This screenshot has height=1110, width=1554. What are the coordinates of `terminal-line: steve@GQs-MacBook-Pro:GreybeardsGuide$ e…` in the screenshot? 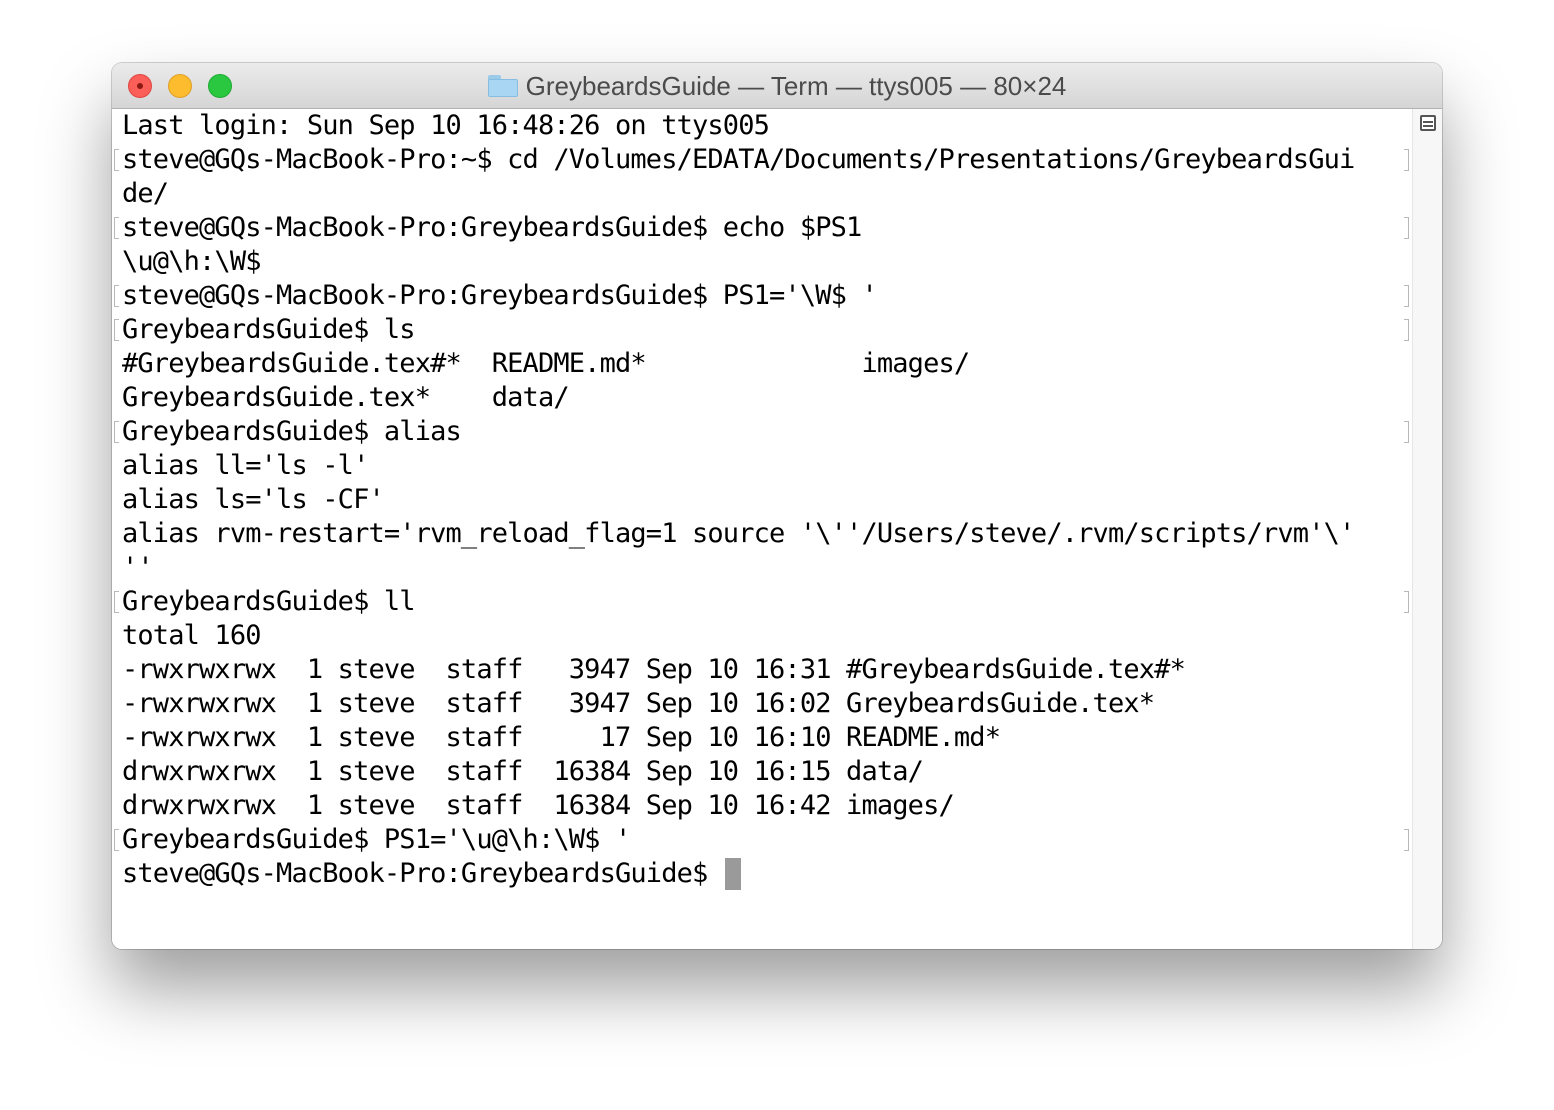 It's located at (763, 228).